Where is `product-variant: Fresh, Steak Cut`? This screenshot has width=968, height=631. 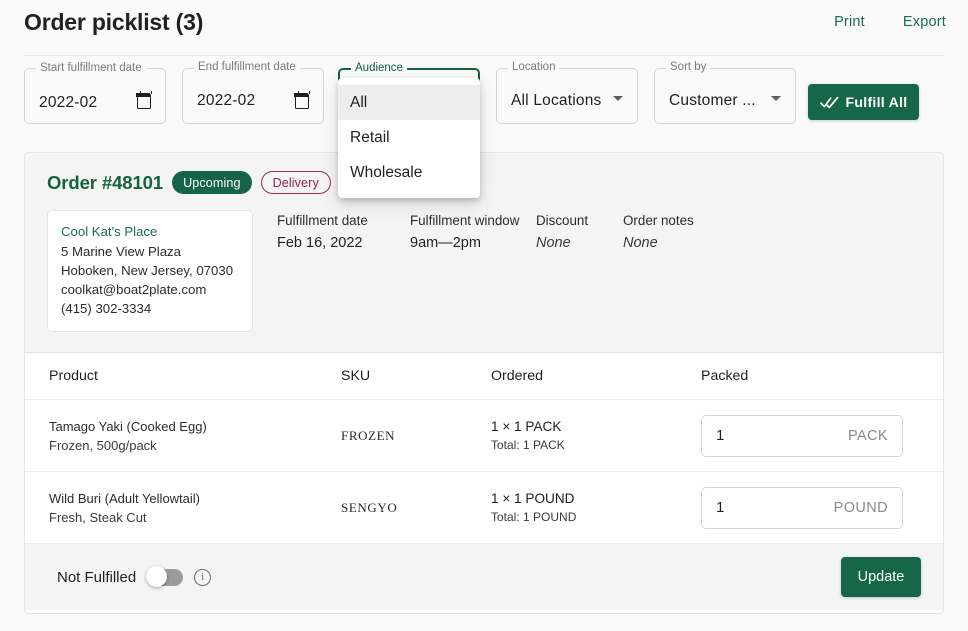
product-variant: Fresh, Steak Cut is located at coordinates (98, 517).